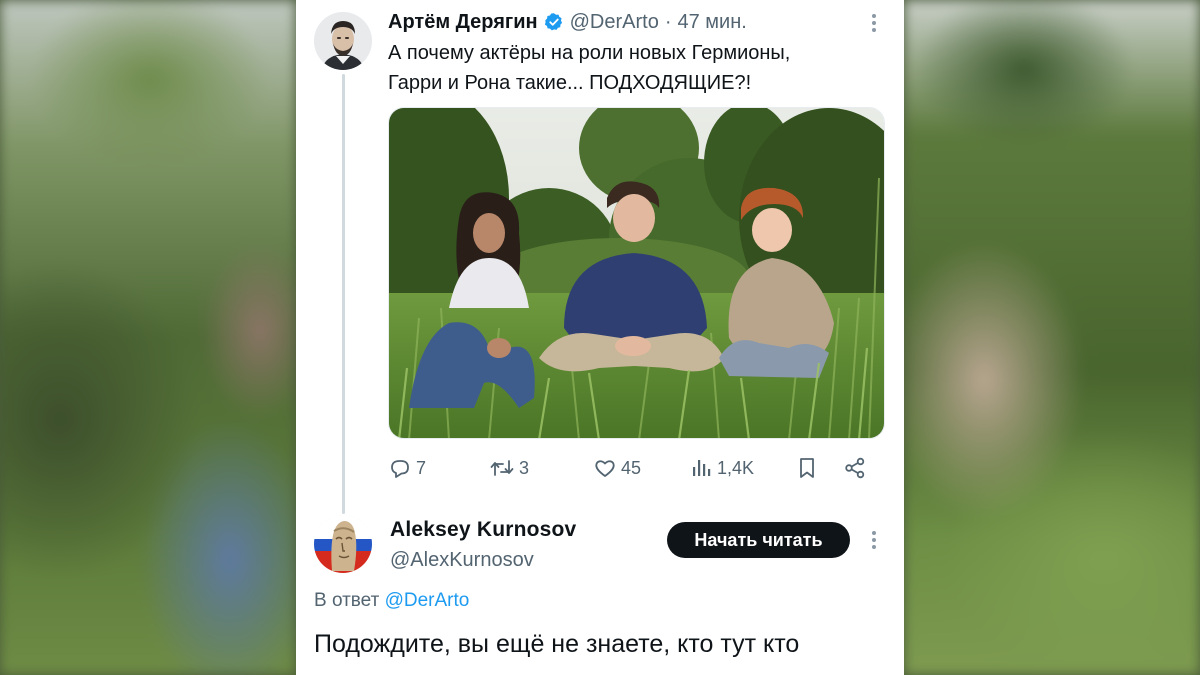 The image size is (1200, 675). What do you see at coordinates (874, 540) in the screenshot?
I see `reply-more-options-icon` at bounding box center [874, 540].